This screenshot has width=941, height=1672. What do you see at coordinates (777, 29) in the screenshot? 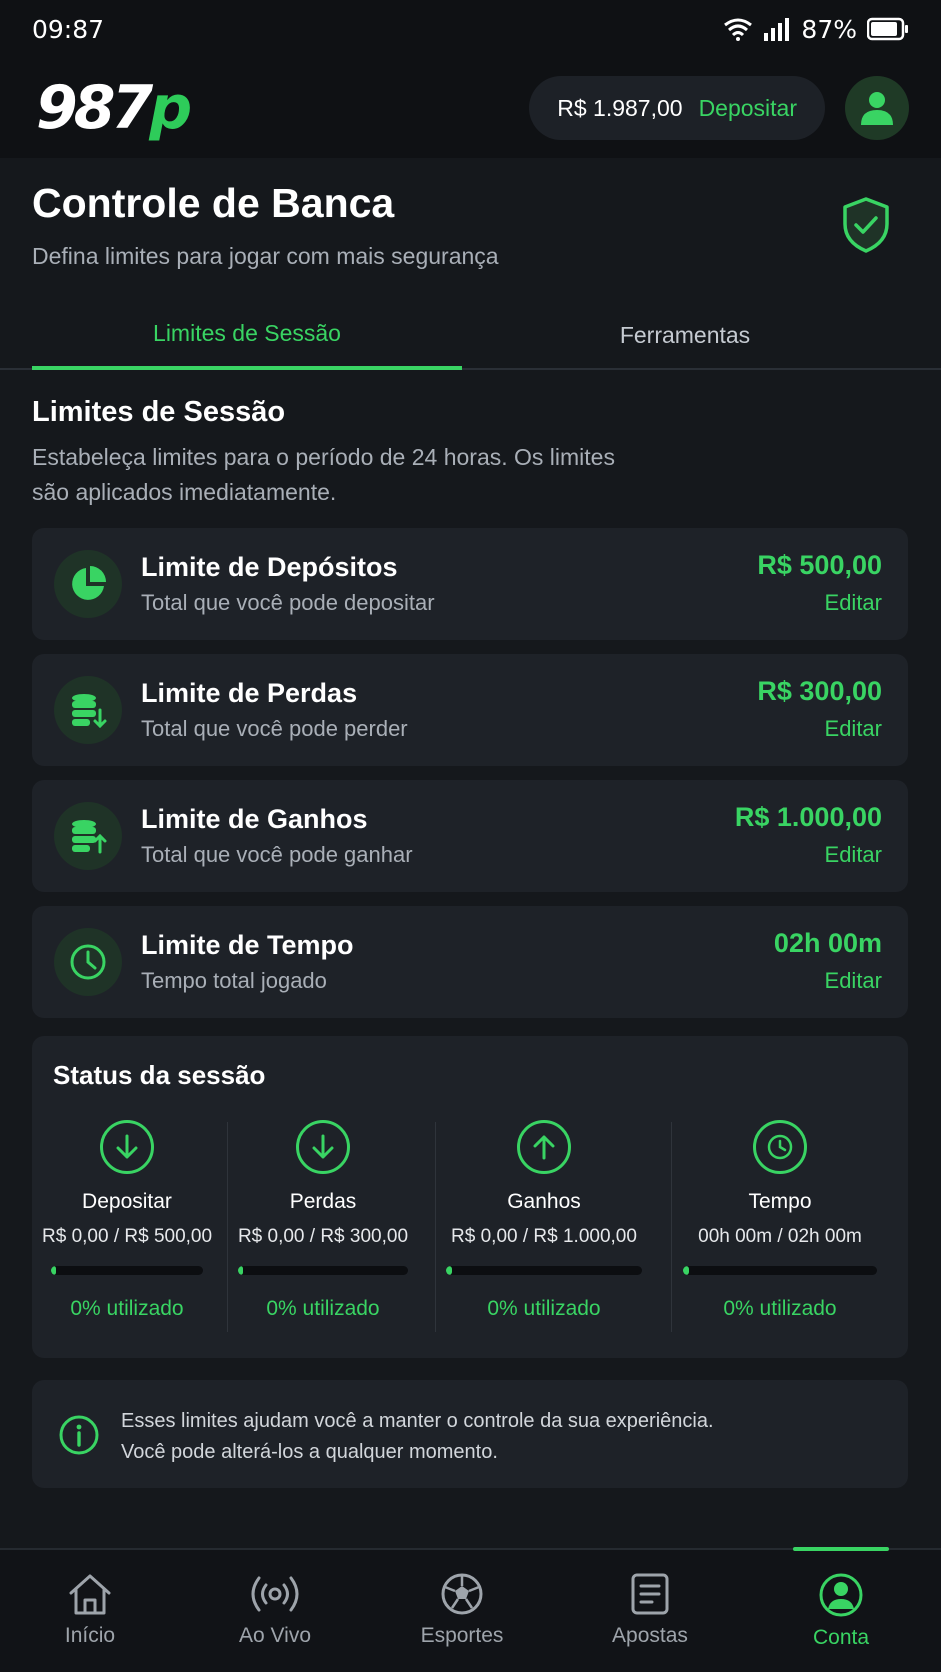
I see `signal-icon` at bounding box center [777, 29].